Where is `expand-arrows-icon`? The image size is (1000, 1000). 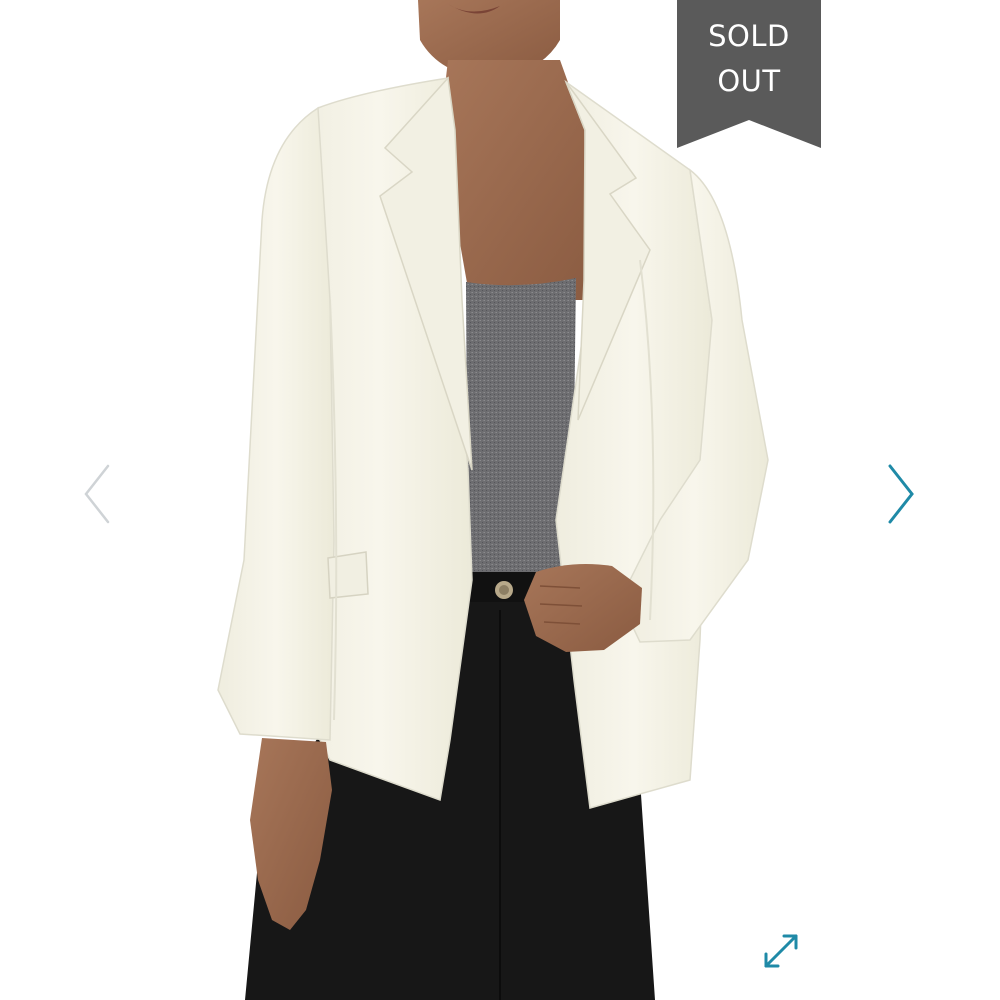
expand-arrows-icon is located at coordinates (781, 951).